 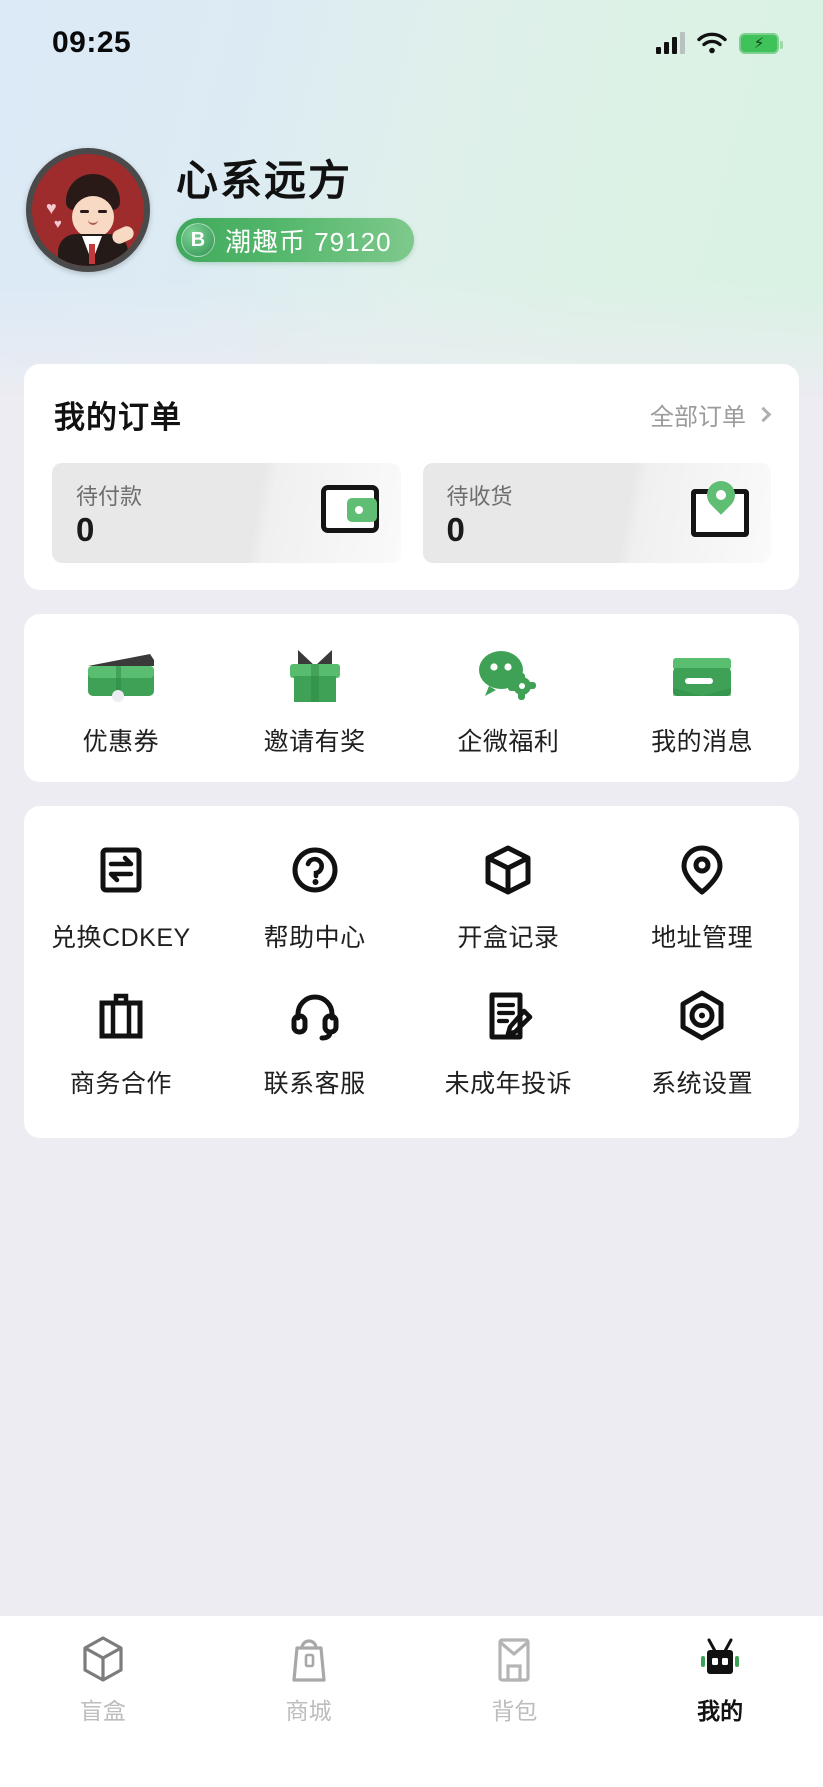 What do you see at coordinates (92, 42) in the screenshot?
I see `status-time: 09:25` at bounding box center [92, 42].